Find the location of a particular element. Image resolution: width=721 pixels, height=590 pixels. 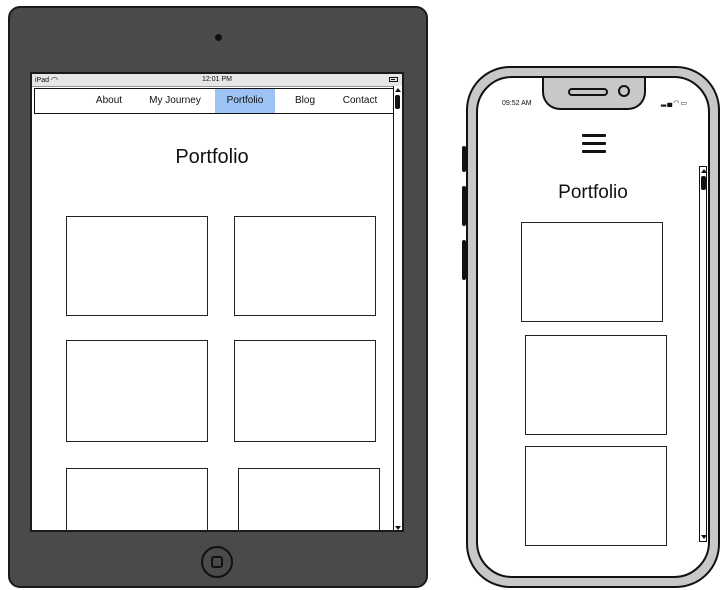

home-button is located at coordinates (217, 562).